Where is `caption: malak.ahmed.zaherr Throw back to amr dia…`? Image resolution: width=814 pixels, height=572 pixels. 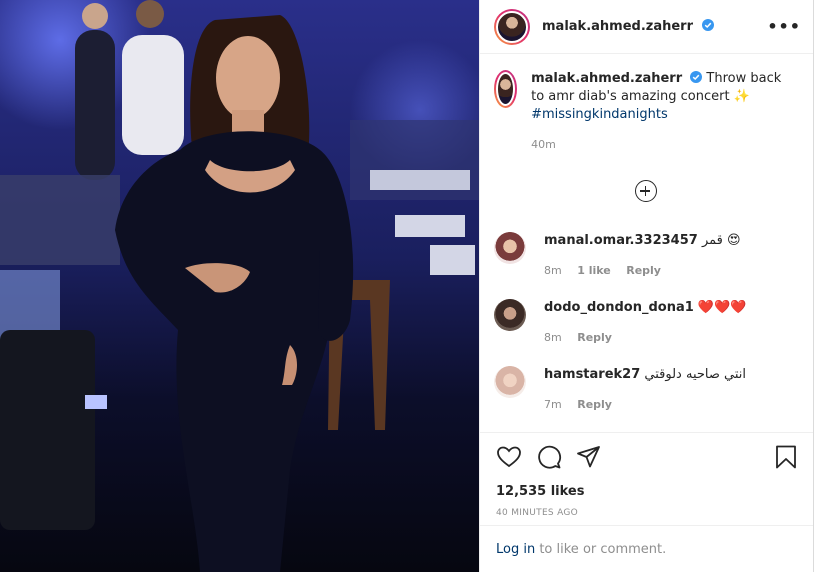
caption: malak.ahmed.zaherr Throw back to amr dia… is located at coordinates (645, 112).